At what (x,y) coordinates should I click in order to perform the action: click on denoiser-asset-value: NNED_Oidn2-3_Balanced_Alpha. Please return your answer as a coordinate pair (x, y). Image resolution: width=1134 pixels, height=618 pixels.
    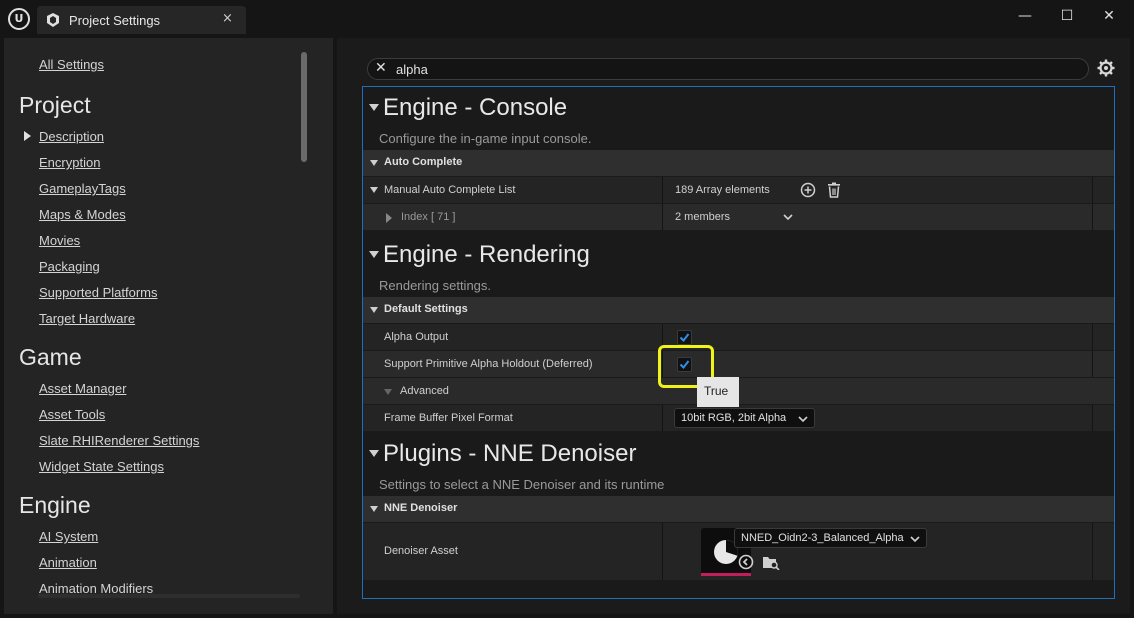
    Looking at the image, I should click on (822, 538).